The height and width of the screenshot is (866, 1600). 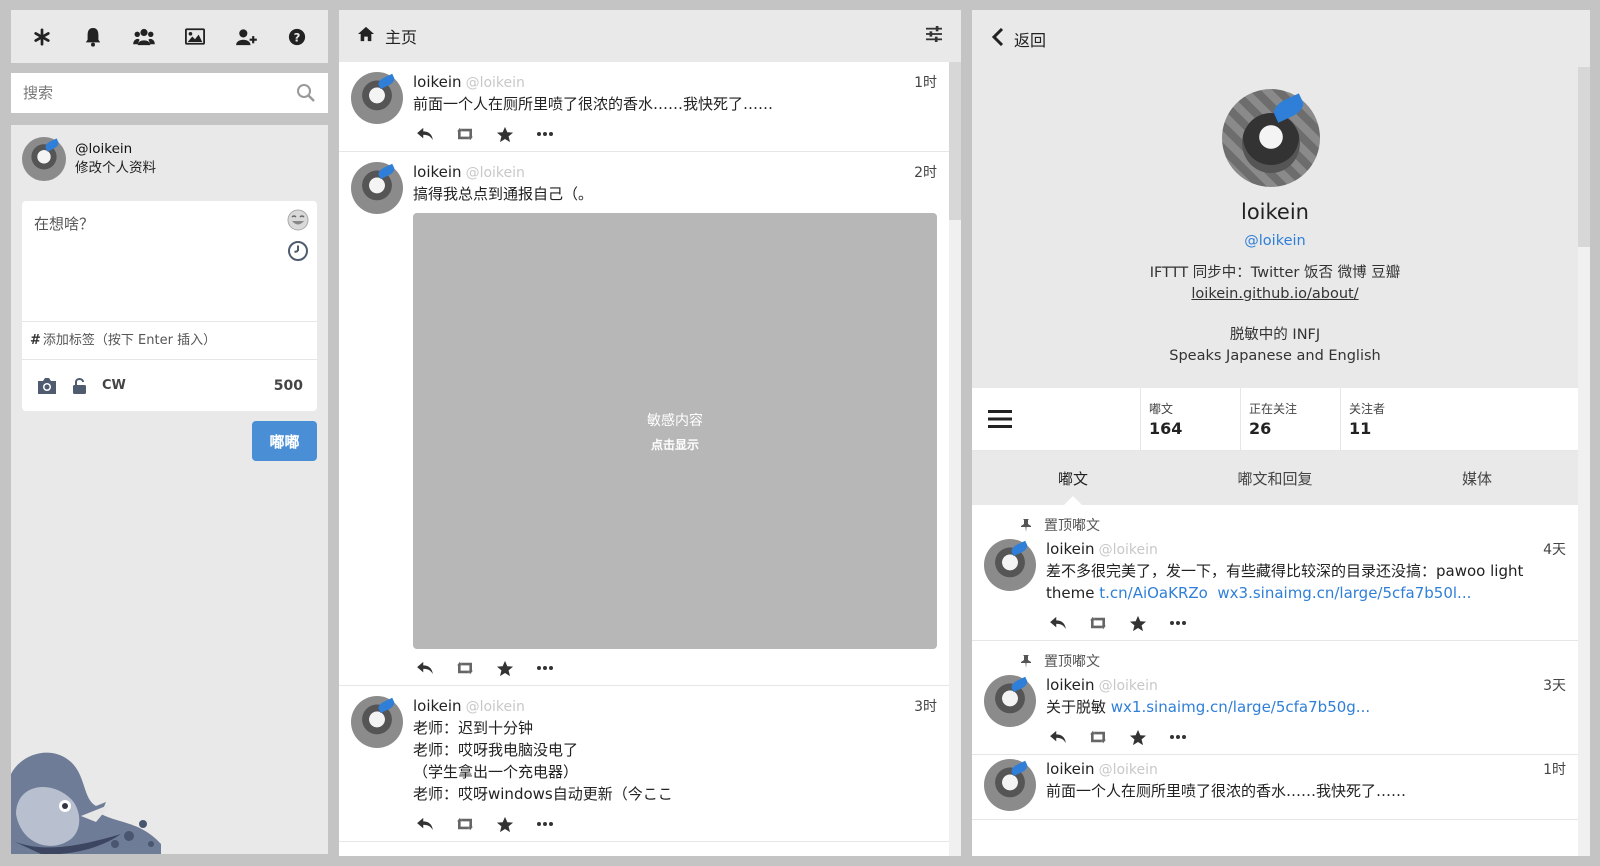 I want to click on pin-icon, so click(x=1026, y=525).